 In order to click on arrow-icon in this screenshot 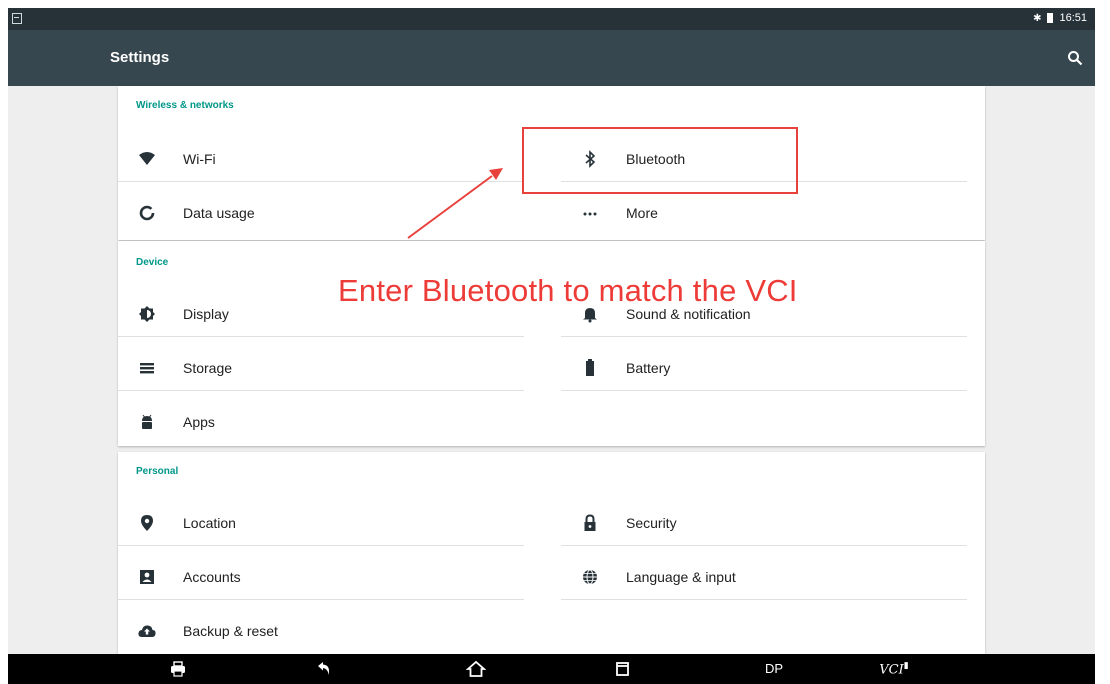, I will do `click(455, 203)`.